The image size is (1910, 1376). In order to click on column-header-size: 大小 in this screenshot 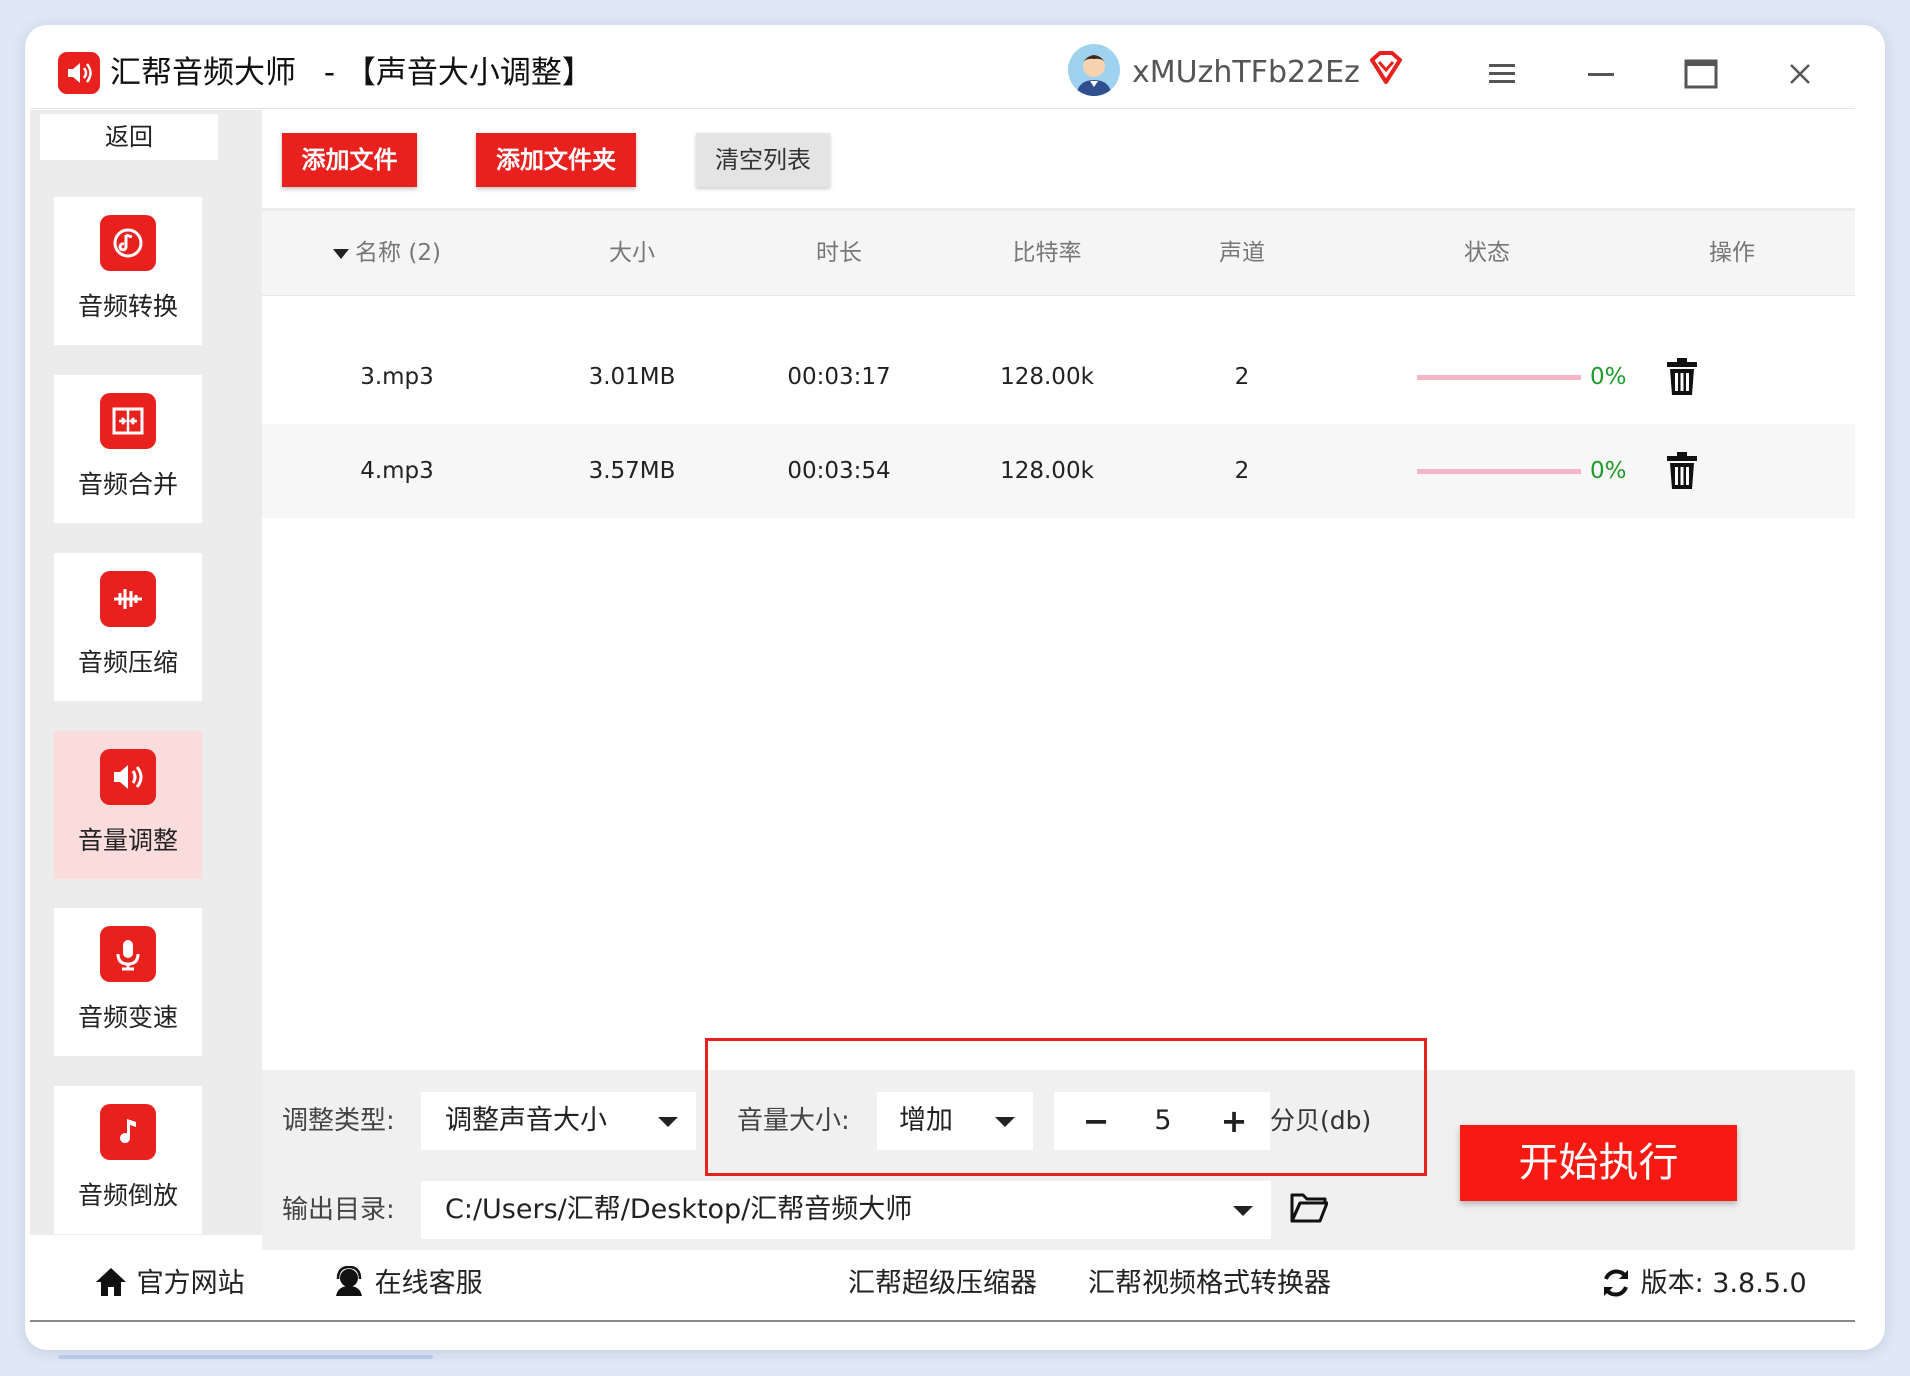, I will do `click(632, 253)`.